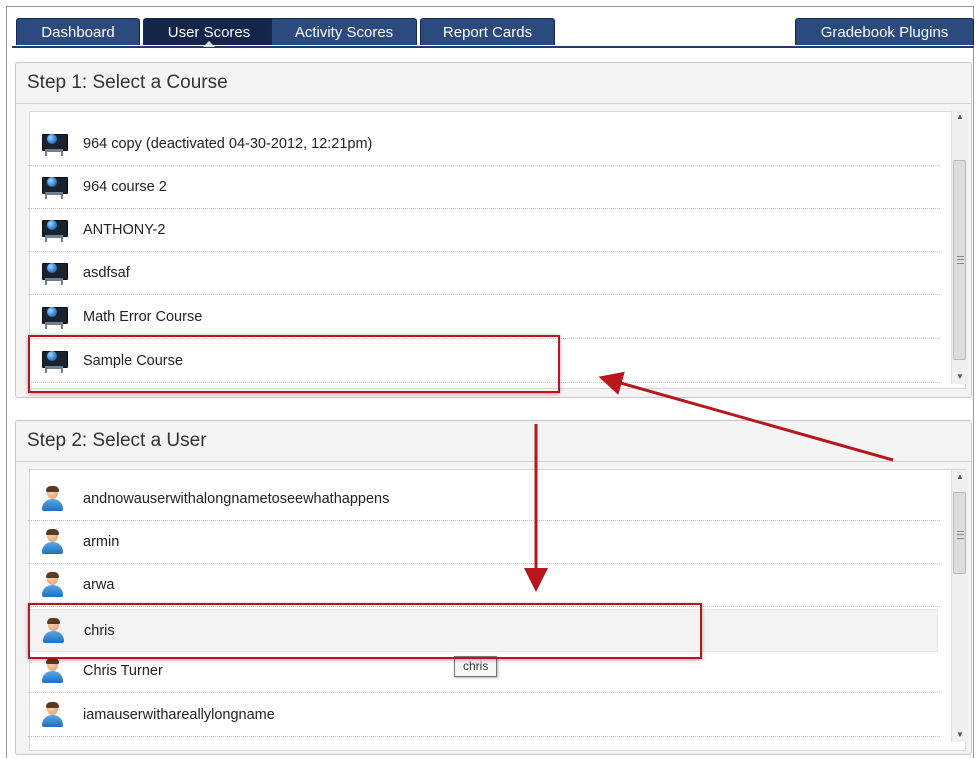  Describe the element at coordinates (709, 481) in the screenshot. I see `annotation-arrows` at that location.